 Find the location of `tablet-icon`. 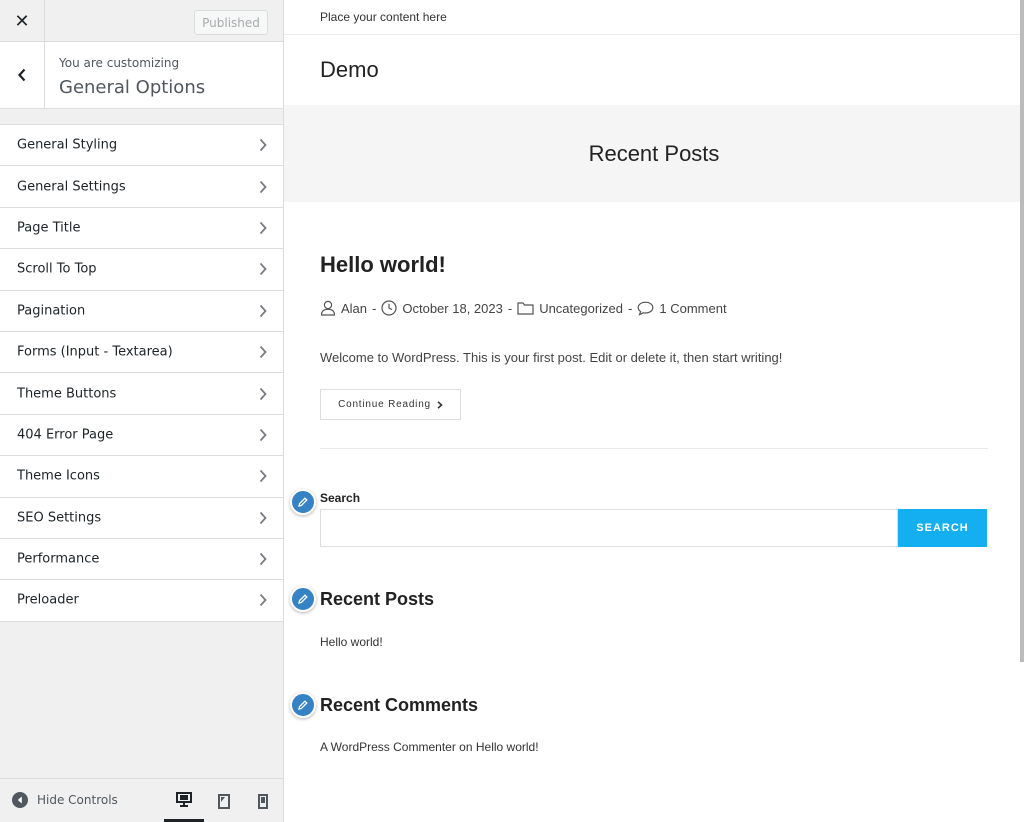

tablet-icon is located at coordinates (224, 801).